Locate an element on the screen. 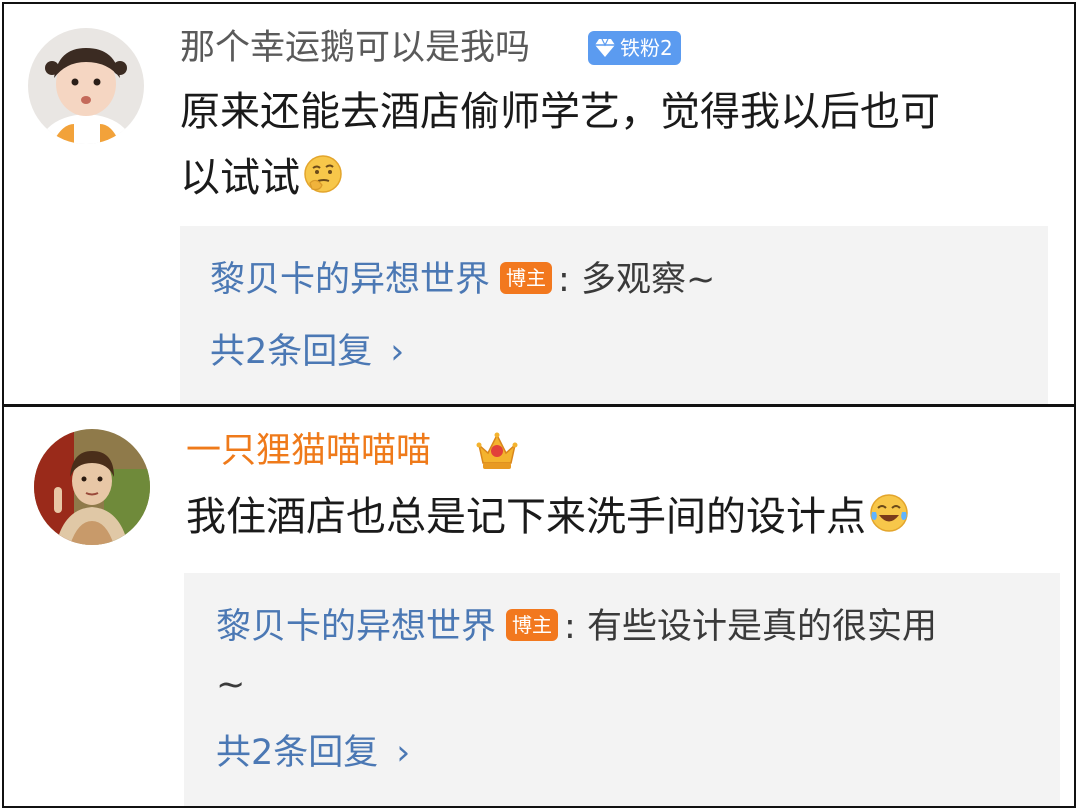 The image size is (1080, 810). fan-badge-label: 铁粉2 is located at coordinates (646, 48).